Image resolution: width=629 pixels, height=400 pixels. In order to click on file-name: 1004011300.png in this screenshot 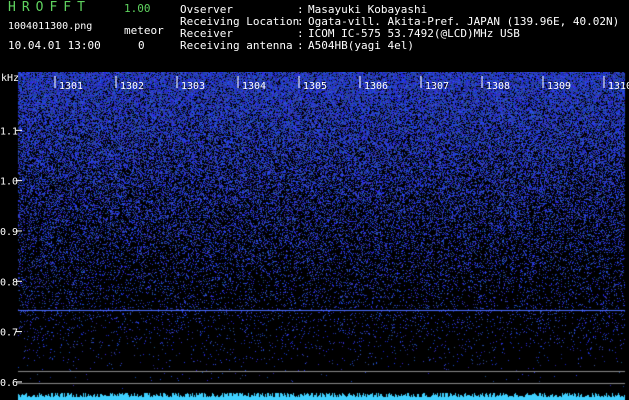, I will do `click(50, 26)`.